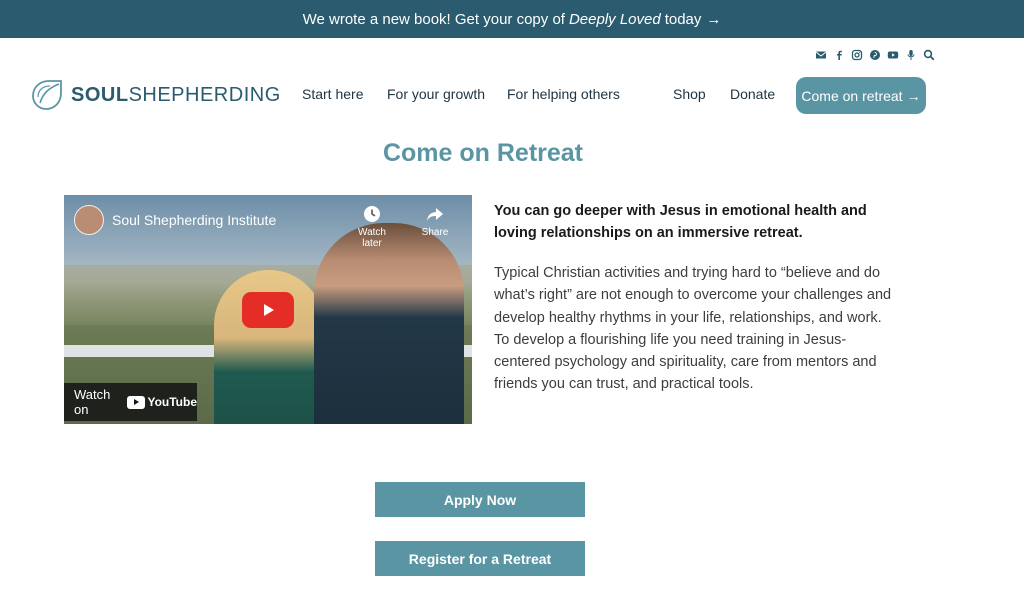 Image resolution: width=1024 pixels, height=598 pixels. Describe the element at coordinates (172, 402) in the screenshot. I see `youtube-wordmark: YouTube` at that location.